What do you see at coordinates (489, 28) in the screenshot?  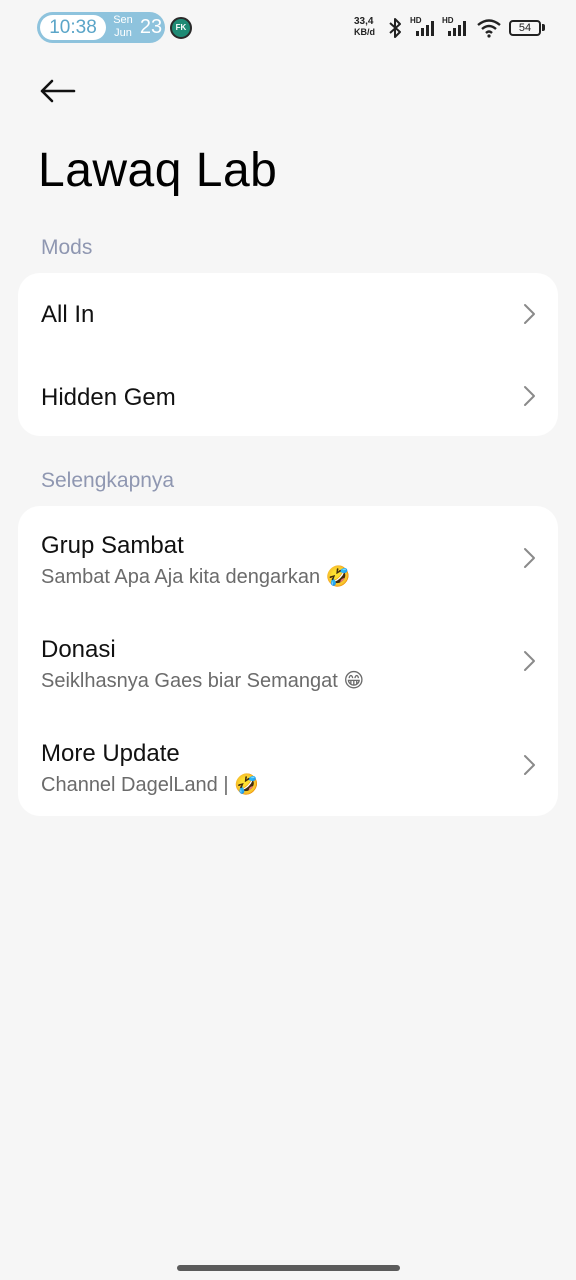 I see `wifi-icon` at bounding box center [489, 28].